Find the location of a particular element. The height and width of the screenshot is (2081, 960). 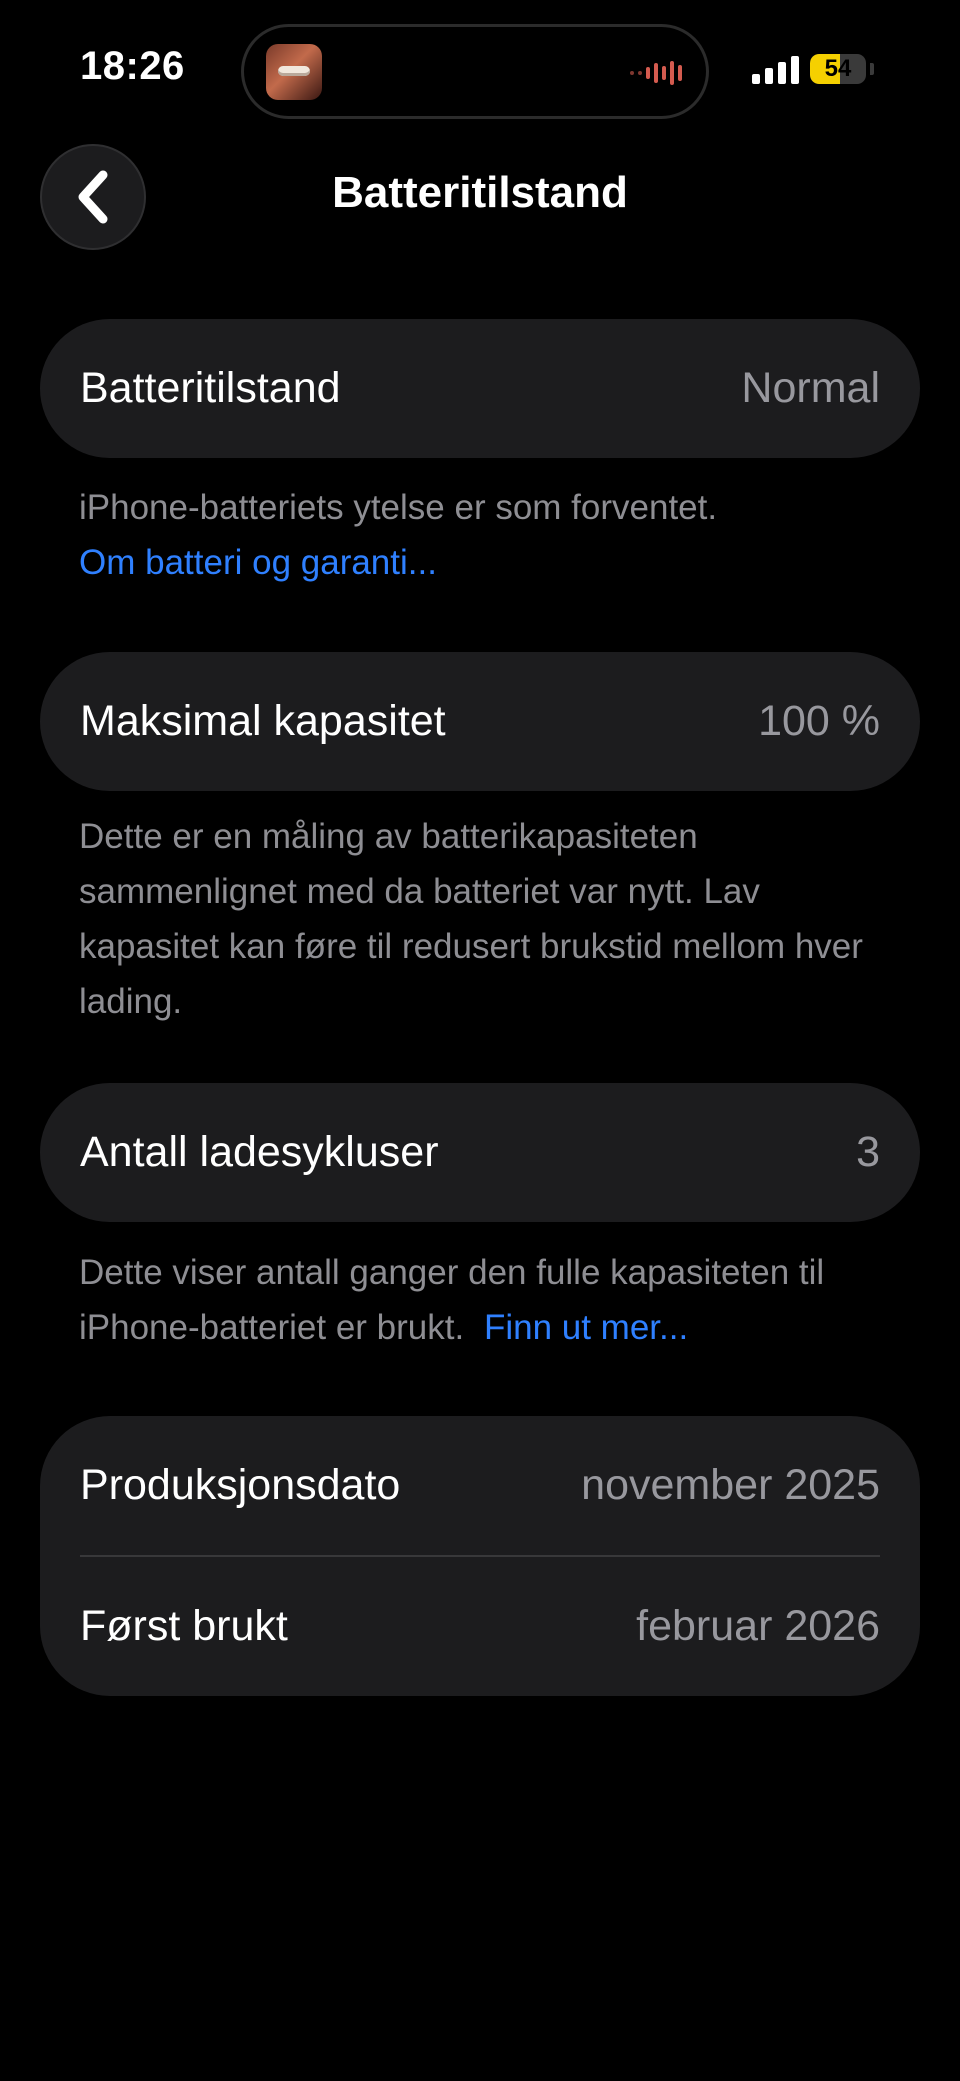

cycle-count-value: 3 is located at coordinates (868, 1152).